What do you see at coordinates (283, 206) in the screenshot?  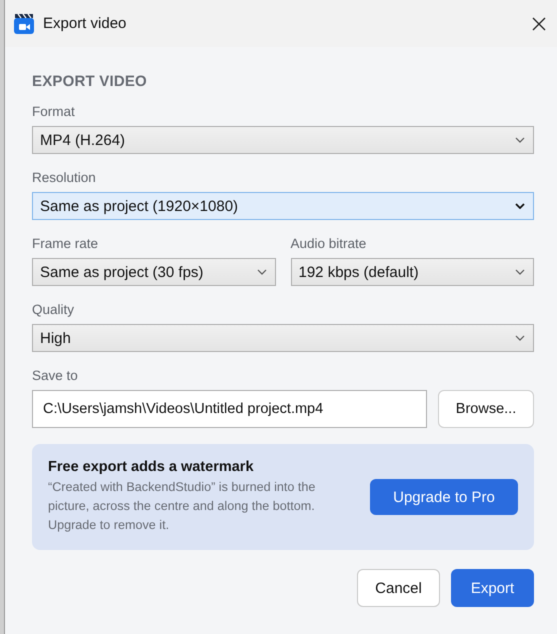 I see `dropdown: Same as project (1920×1080)` at bounding box center [283, 206].